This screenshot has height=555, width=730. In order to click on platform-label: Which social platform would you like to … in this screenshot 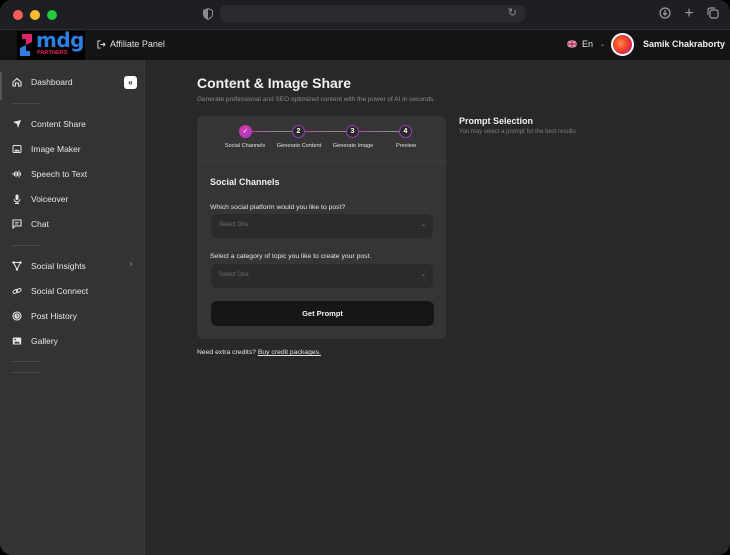, I will do `click(278, 207)`.